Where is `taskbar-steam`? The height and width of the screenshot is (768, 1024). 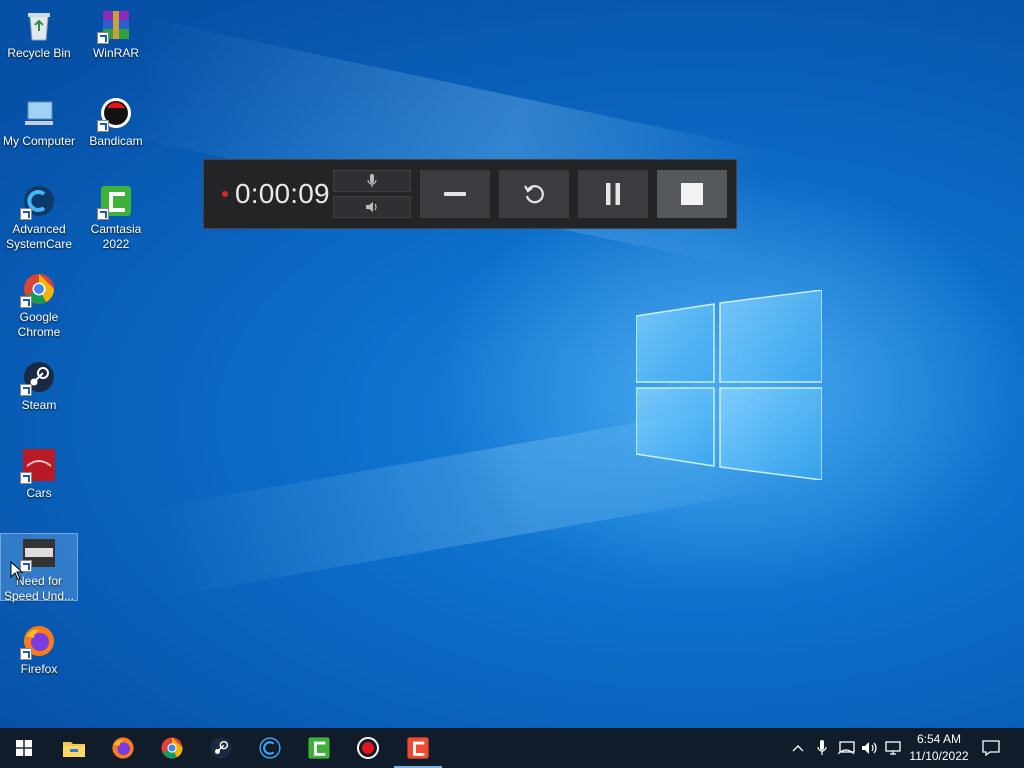 taskbar-steam is located at coordinates (221, 748).